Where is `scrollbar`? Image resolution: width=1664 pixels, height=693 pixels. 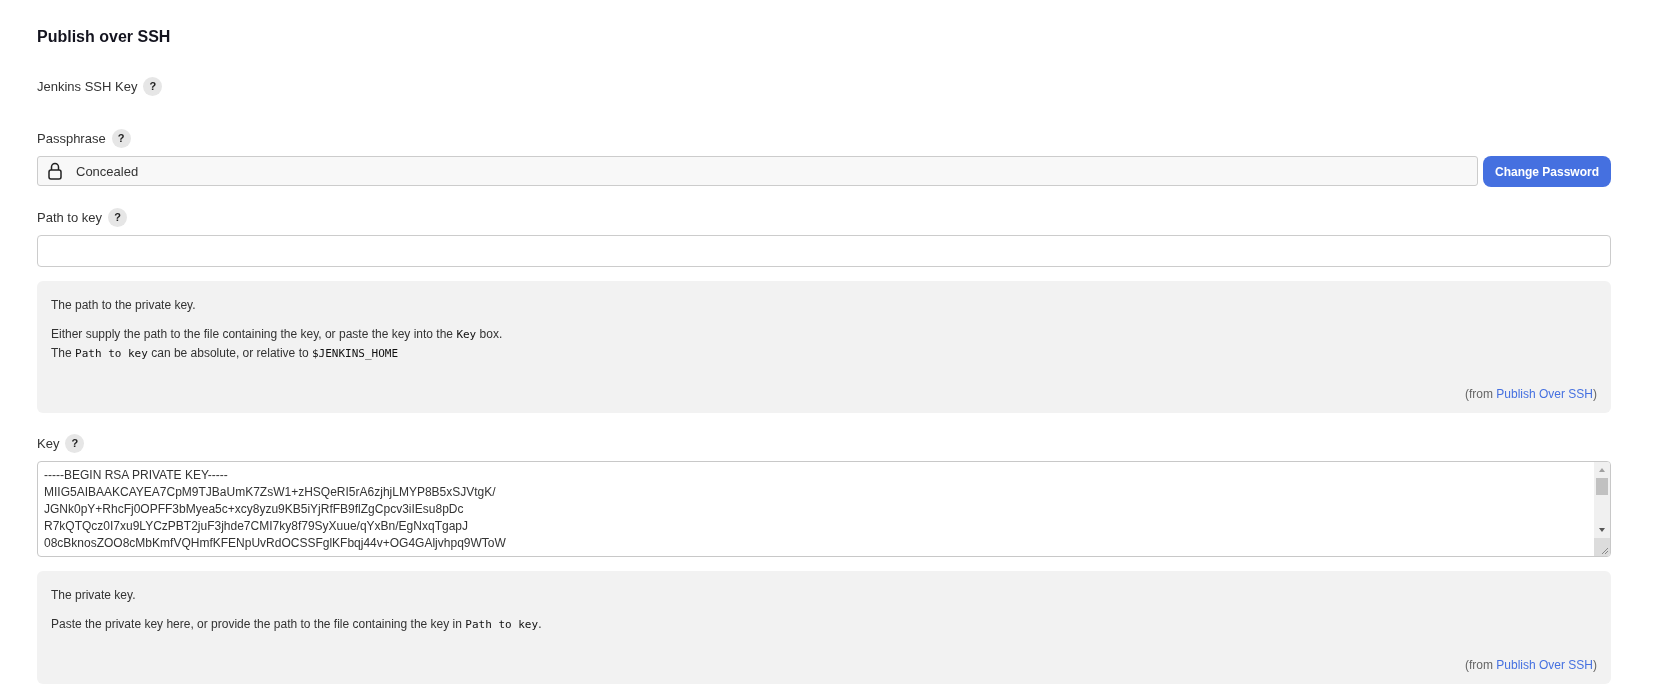
scrollbar is located at coordinates (1602, 509).